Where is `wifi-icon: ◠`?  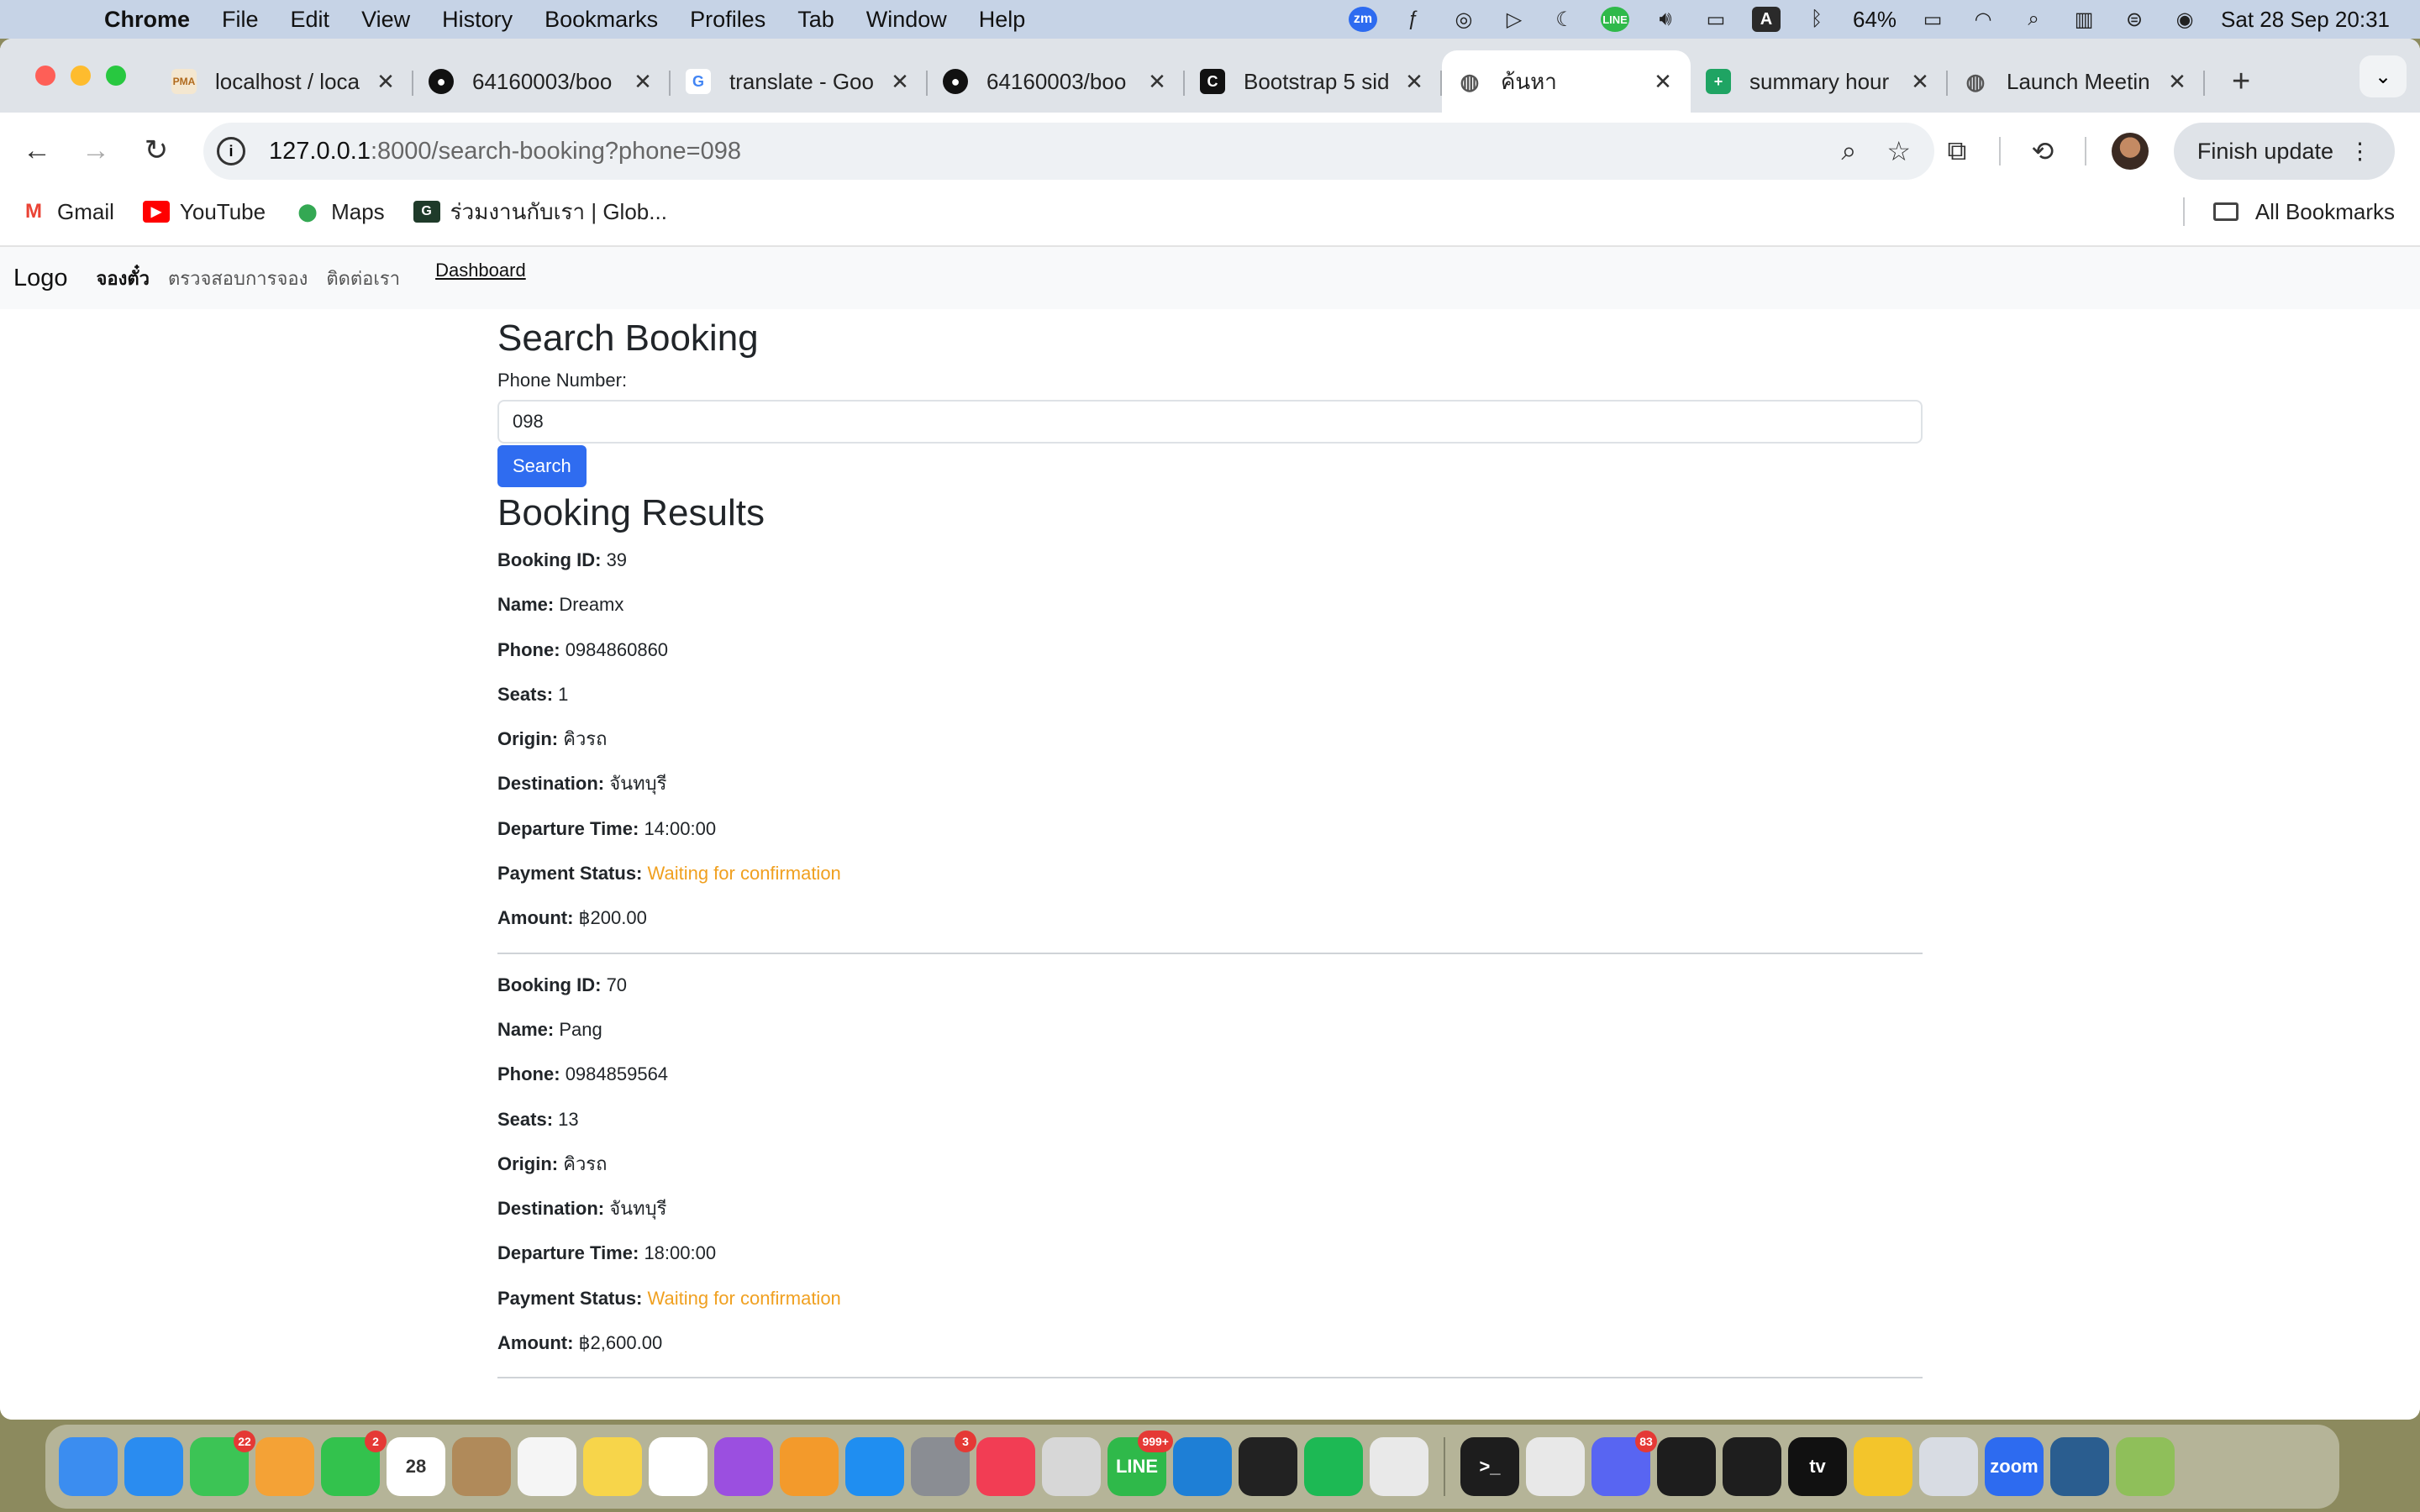 wifi-icon: ◠ is located at coordinates (1983, 19).